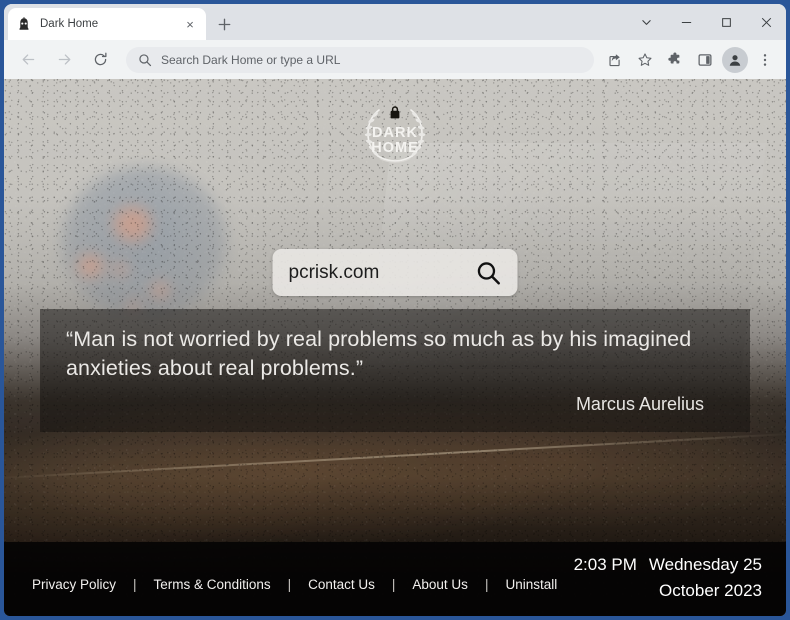 This screenshot has height=620, width=790. I want to click on minimize-button, so click(686, 22).